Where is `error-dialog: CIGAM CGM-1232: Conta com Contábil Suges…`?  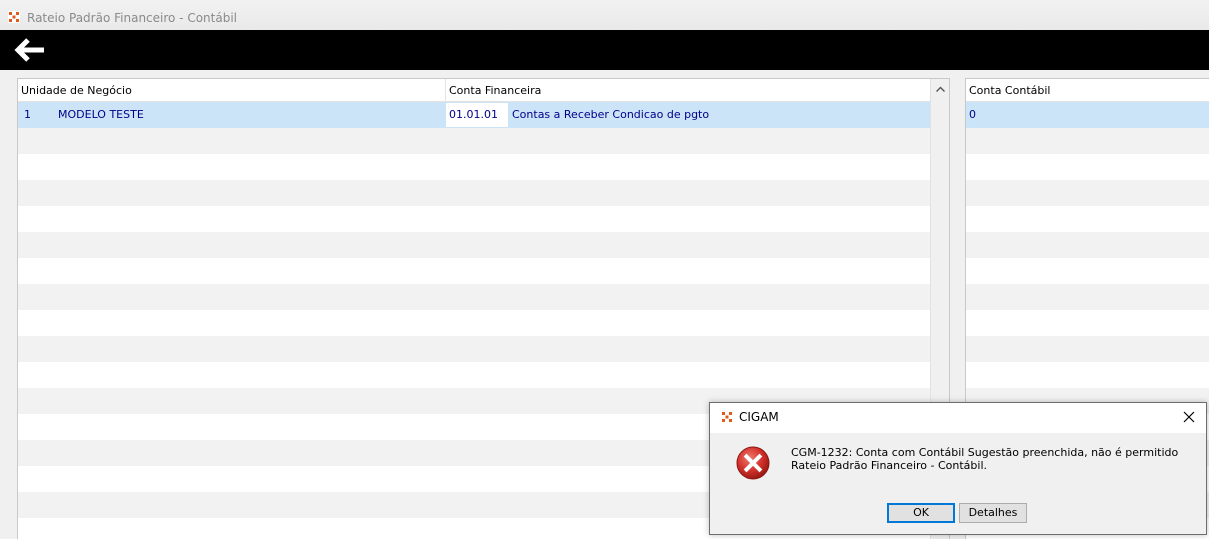
error-dialog: CIGAM CGM-1232: Conta com Contábil Suges… is located at coordinates (958, 468).